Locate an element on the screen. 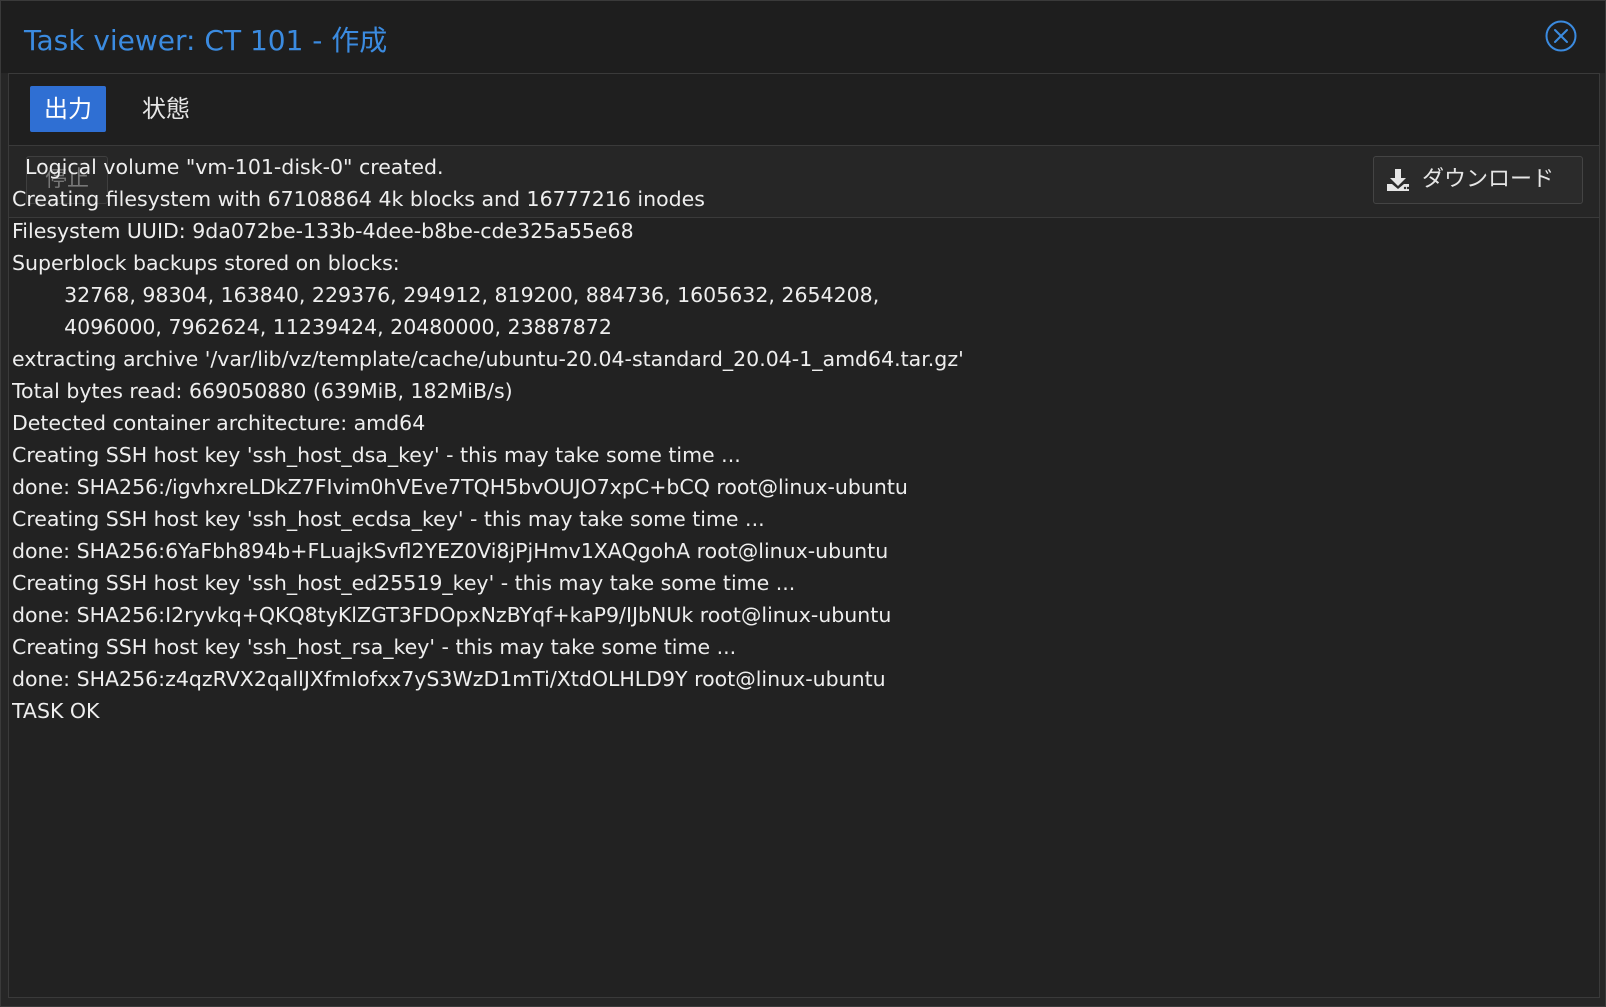  log-line: Logical volume "vm-101-disk-0" created. is located at coordinates (228, 167).